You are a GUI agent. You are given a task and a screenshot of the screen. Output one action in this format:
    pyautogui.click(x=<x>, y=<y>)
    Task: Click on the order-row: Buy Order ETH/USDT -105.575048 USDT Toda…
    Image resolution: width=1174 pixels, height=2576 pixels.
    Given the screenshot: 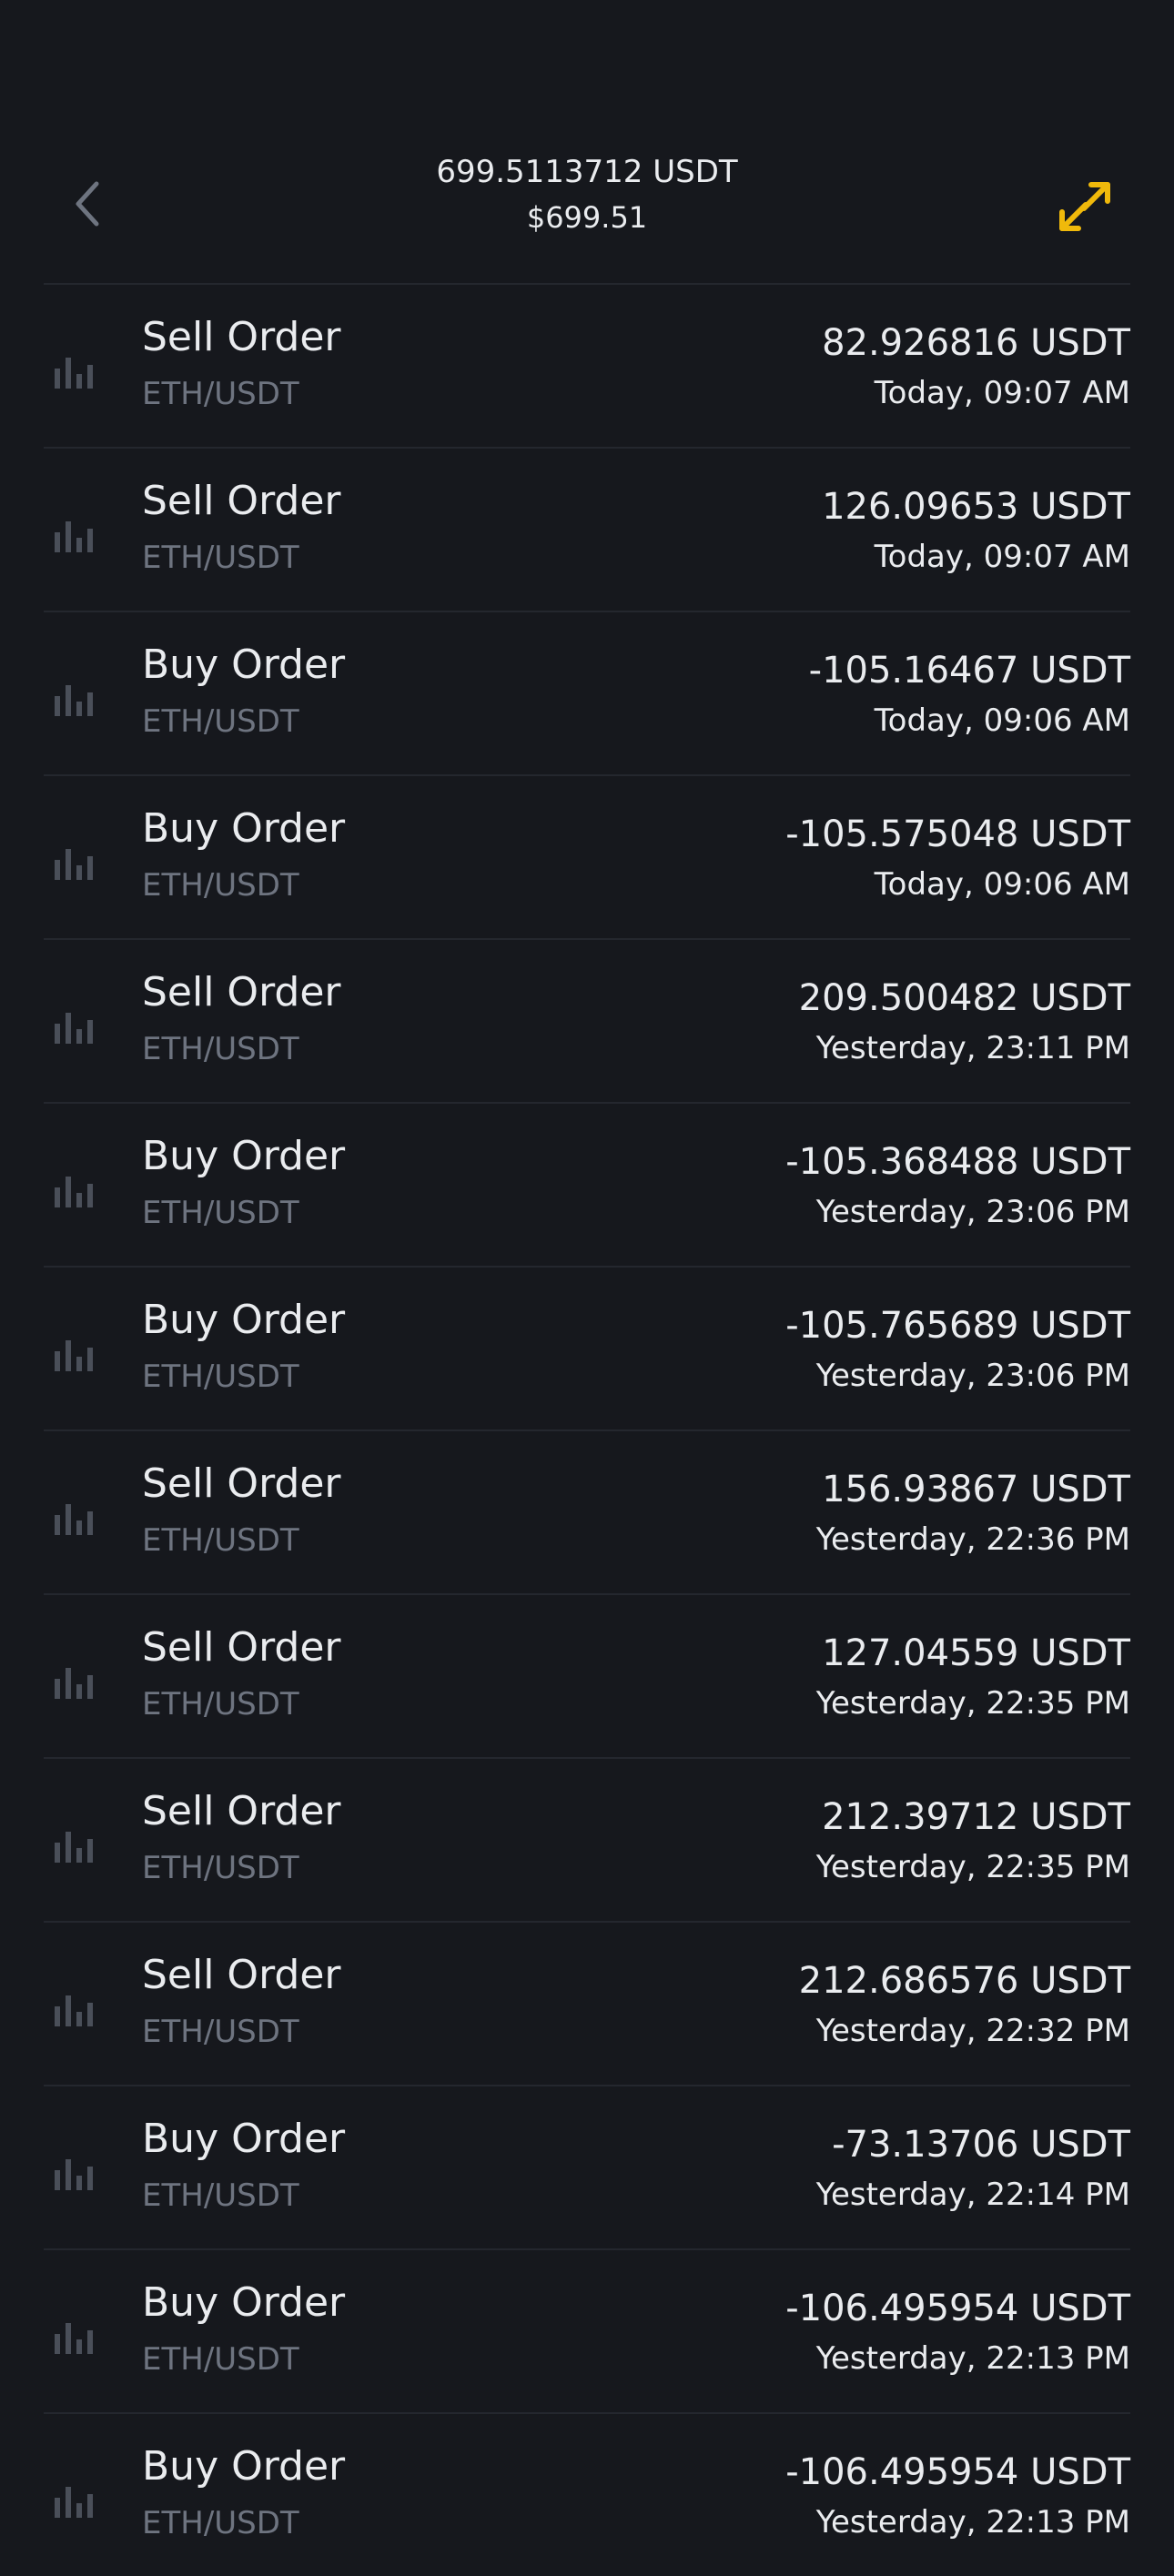 What is the action you would take?
    pyautogui.click(x=587, y=856)
    